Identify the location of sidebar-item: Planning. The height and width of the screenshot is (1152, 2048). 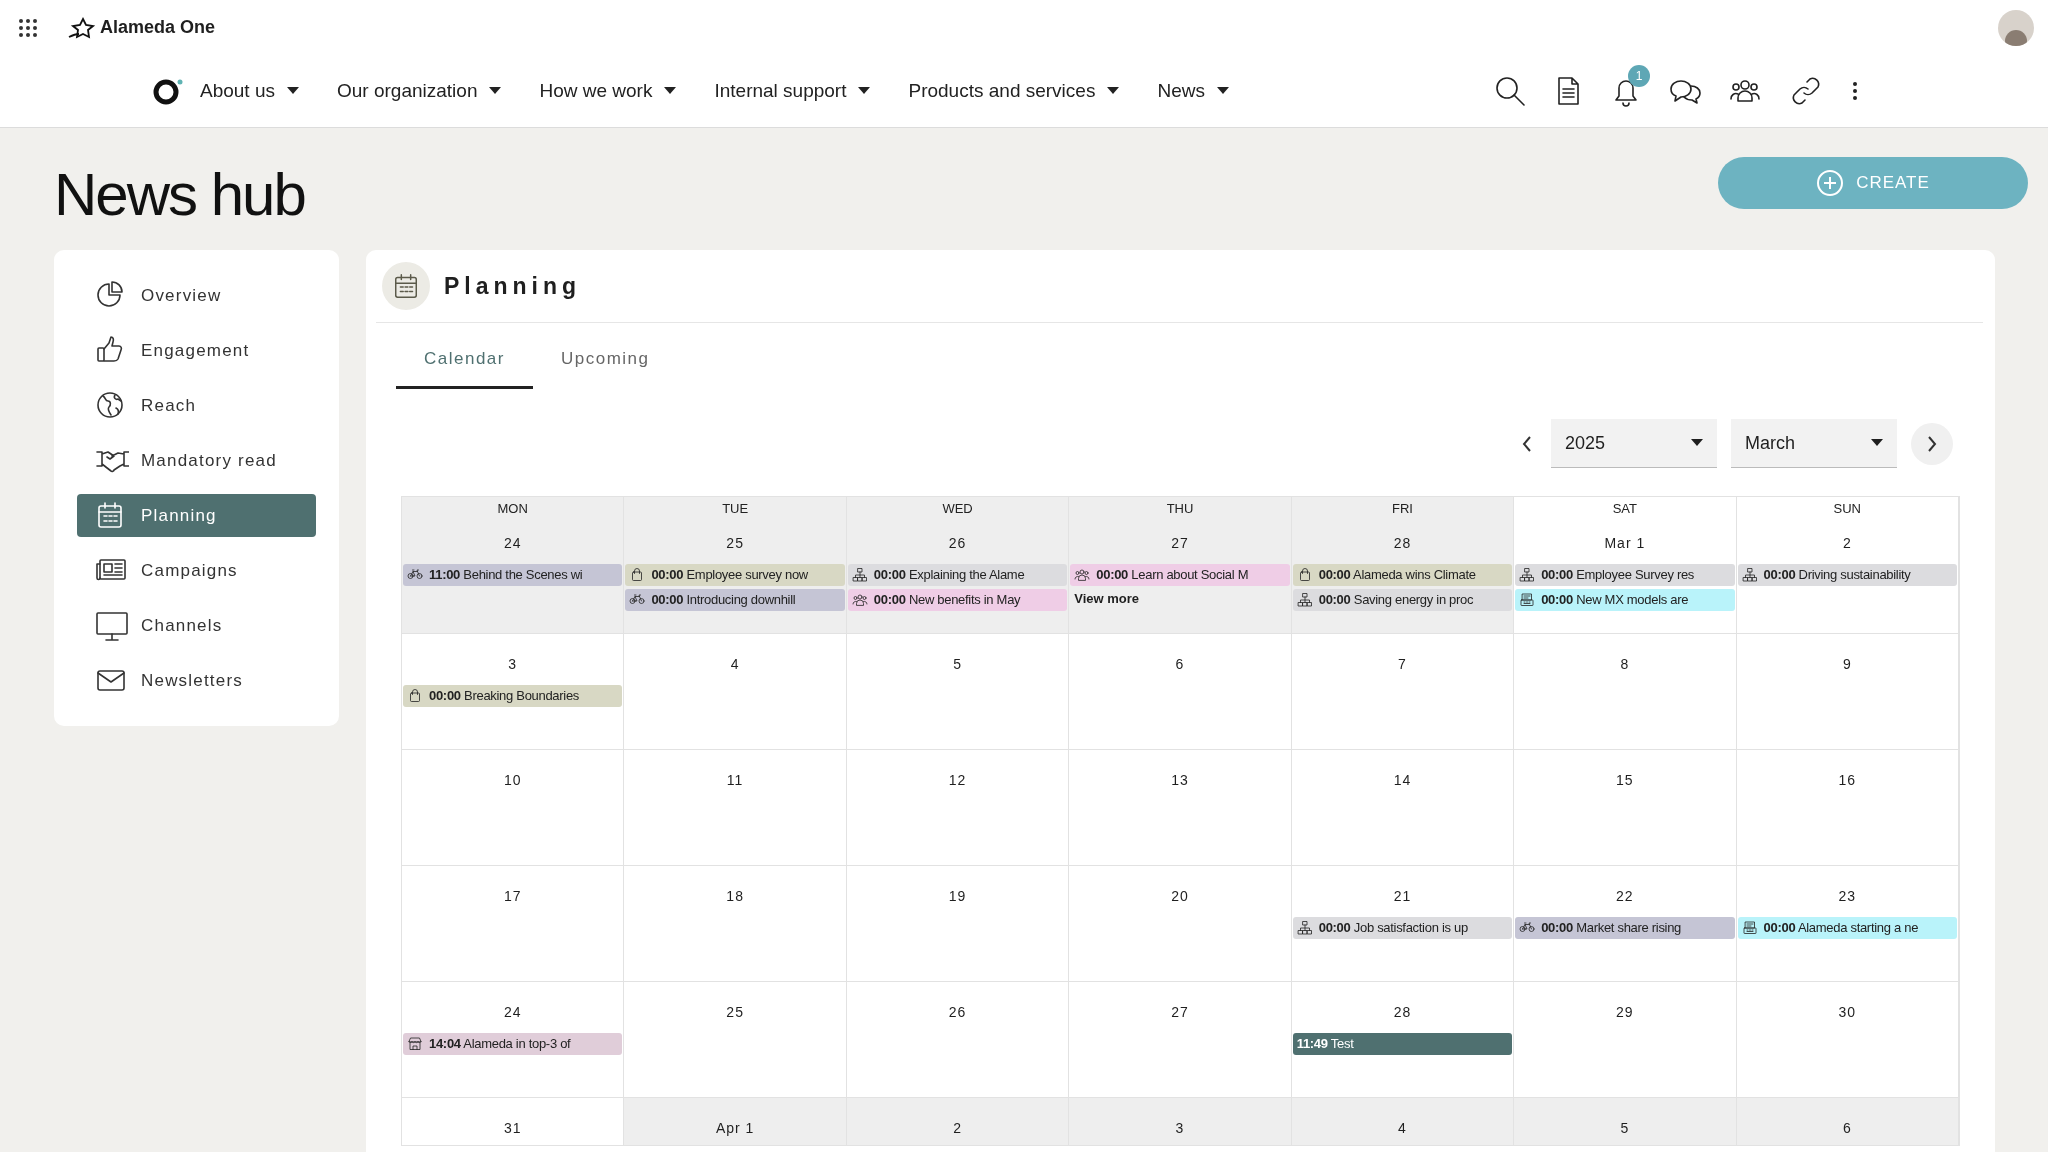
(196, 515).